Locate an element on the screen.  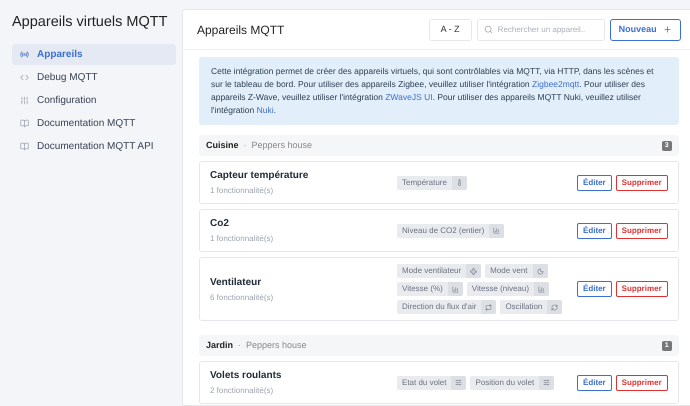
feature-tag: Position du volet is located at coordinates (512, 383).